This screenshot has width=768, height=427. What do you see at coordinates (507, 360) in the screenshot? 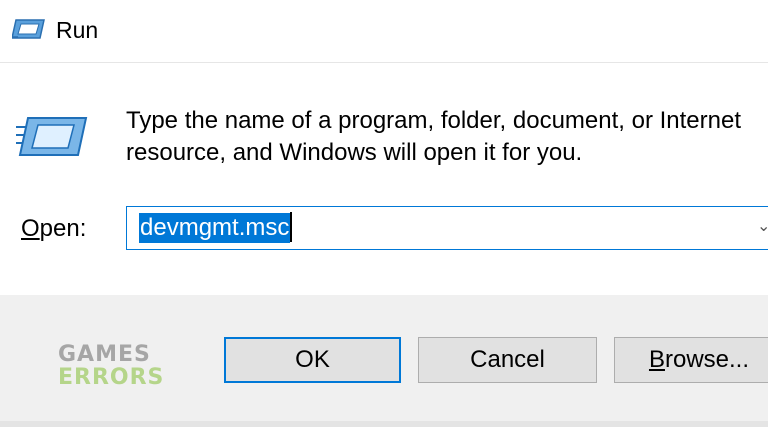
I see `cancel-button: Cancel` at bounding box center [507, 360].